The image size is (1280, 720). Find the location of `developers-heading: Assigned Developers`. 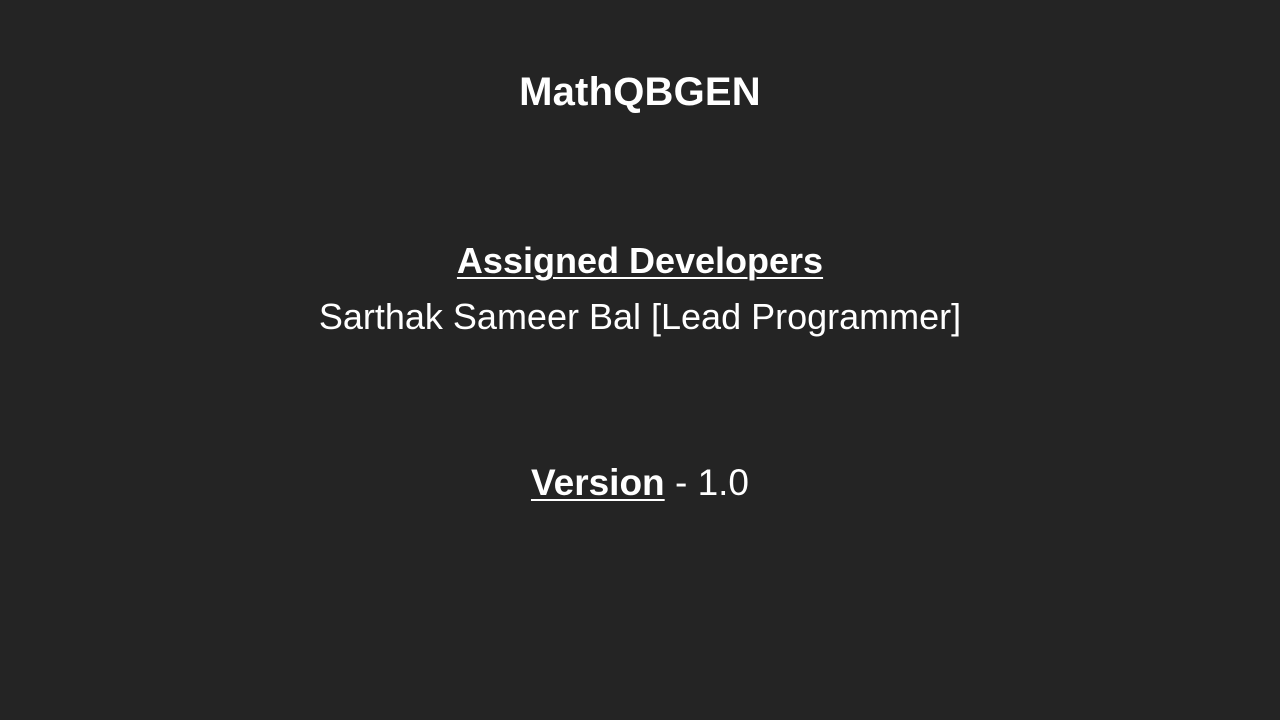

developers-heading: Assigned Developers is located at coordinates (640, 260).